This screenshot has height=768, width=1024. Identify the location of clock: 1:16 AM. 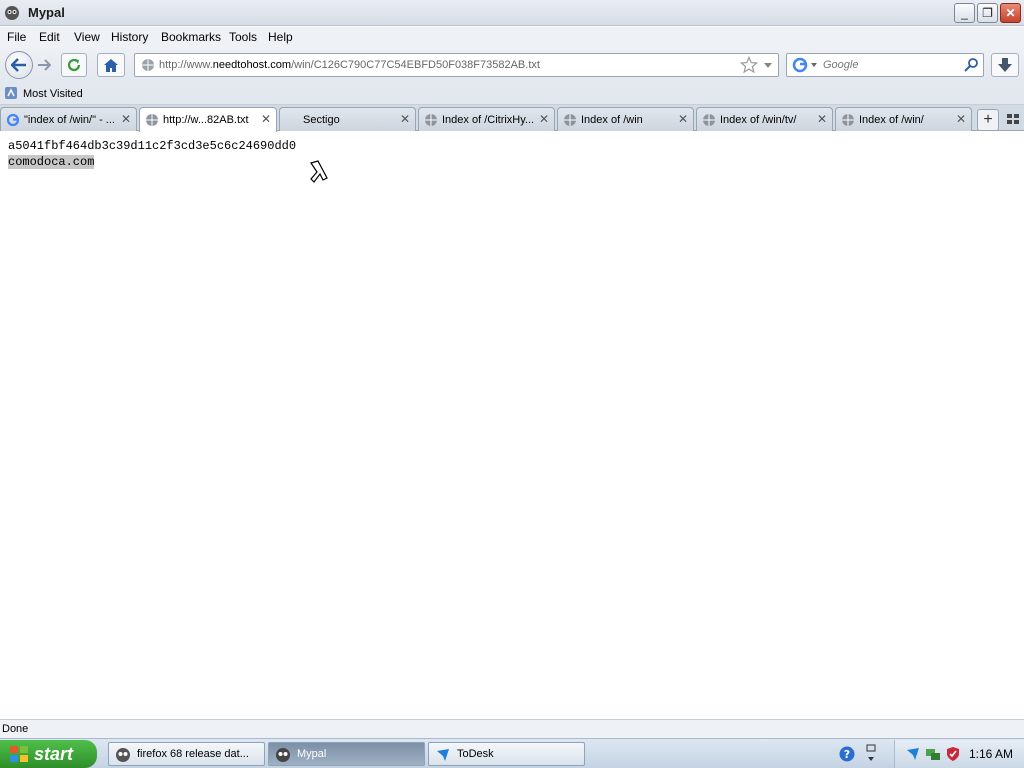
(991, 754).